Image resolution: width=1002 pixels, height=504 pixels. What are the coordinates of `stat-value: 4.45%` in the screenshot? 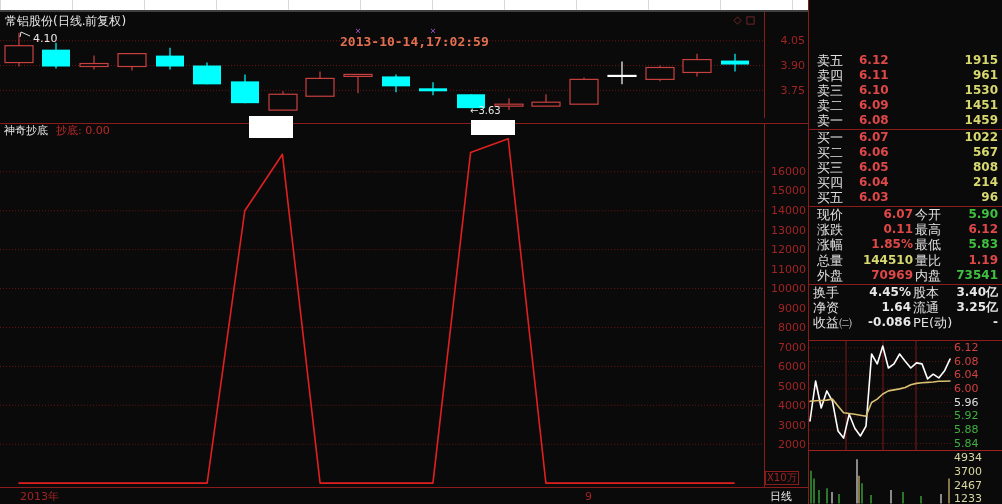 It's located at (890, 293).